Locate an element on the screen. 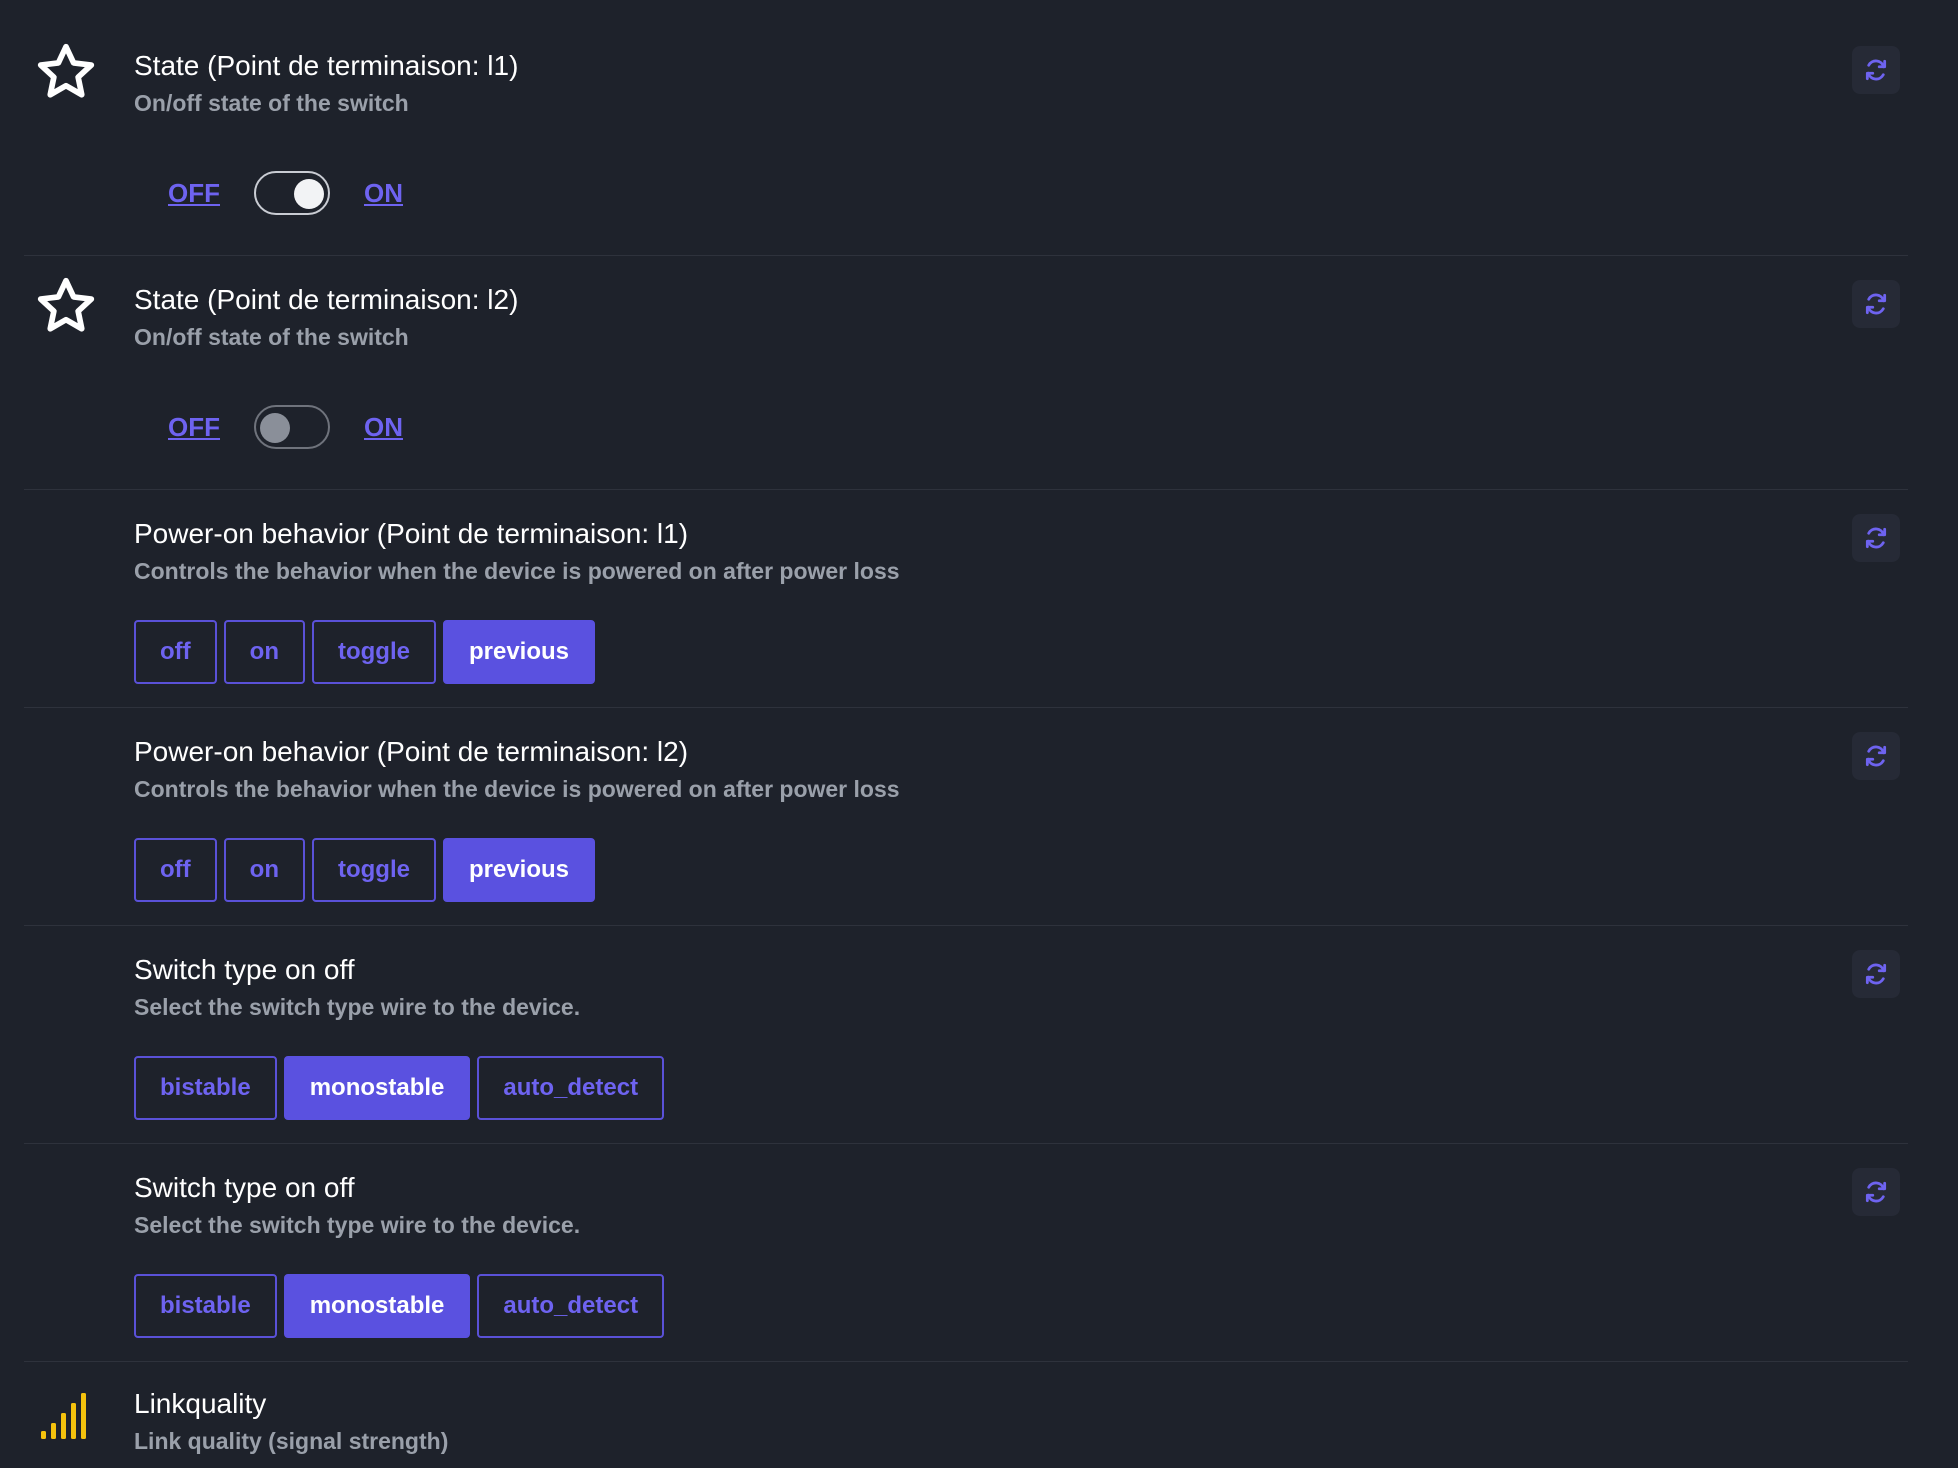  row-title: Linkquality is located at coordinates (200, 1403).